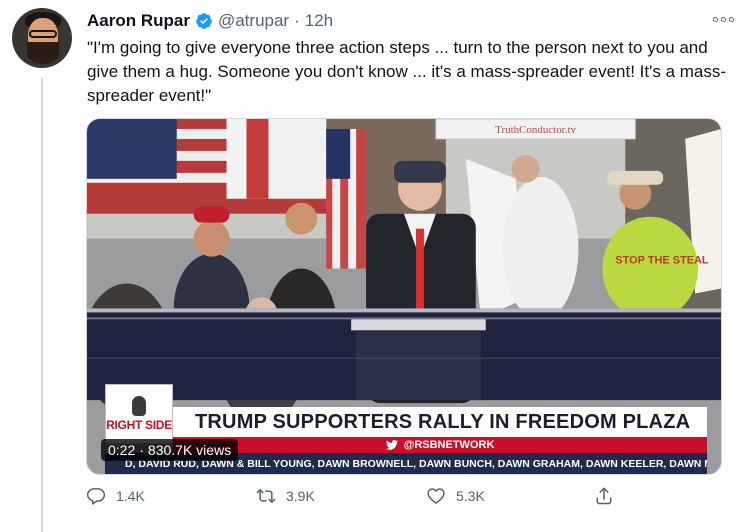  What do you see at coordinates (253, 21) in the screenshot?
I see `user-handle: @atrupar` at bounding box center [253, 21].